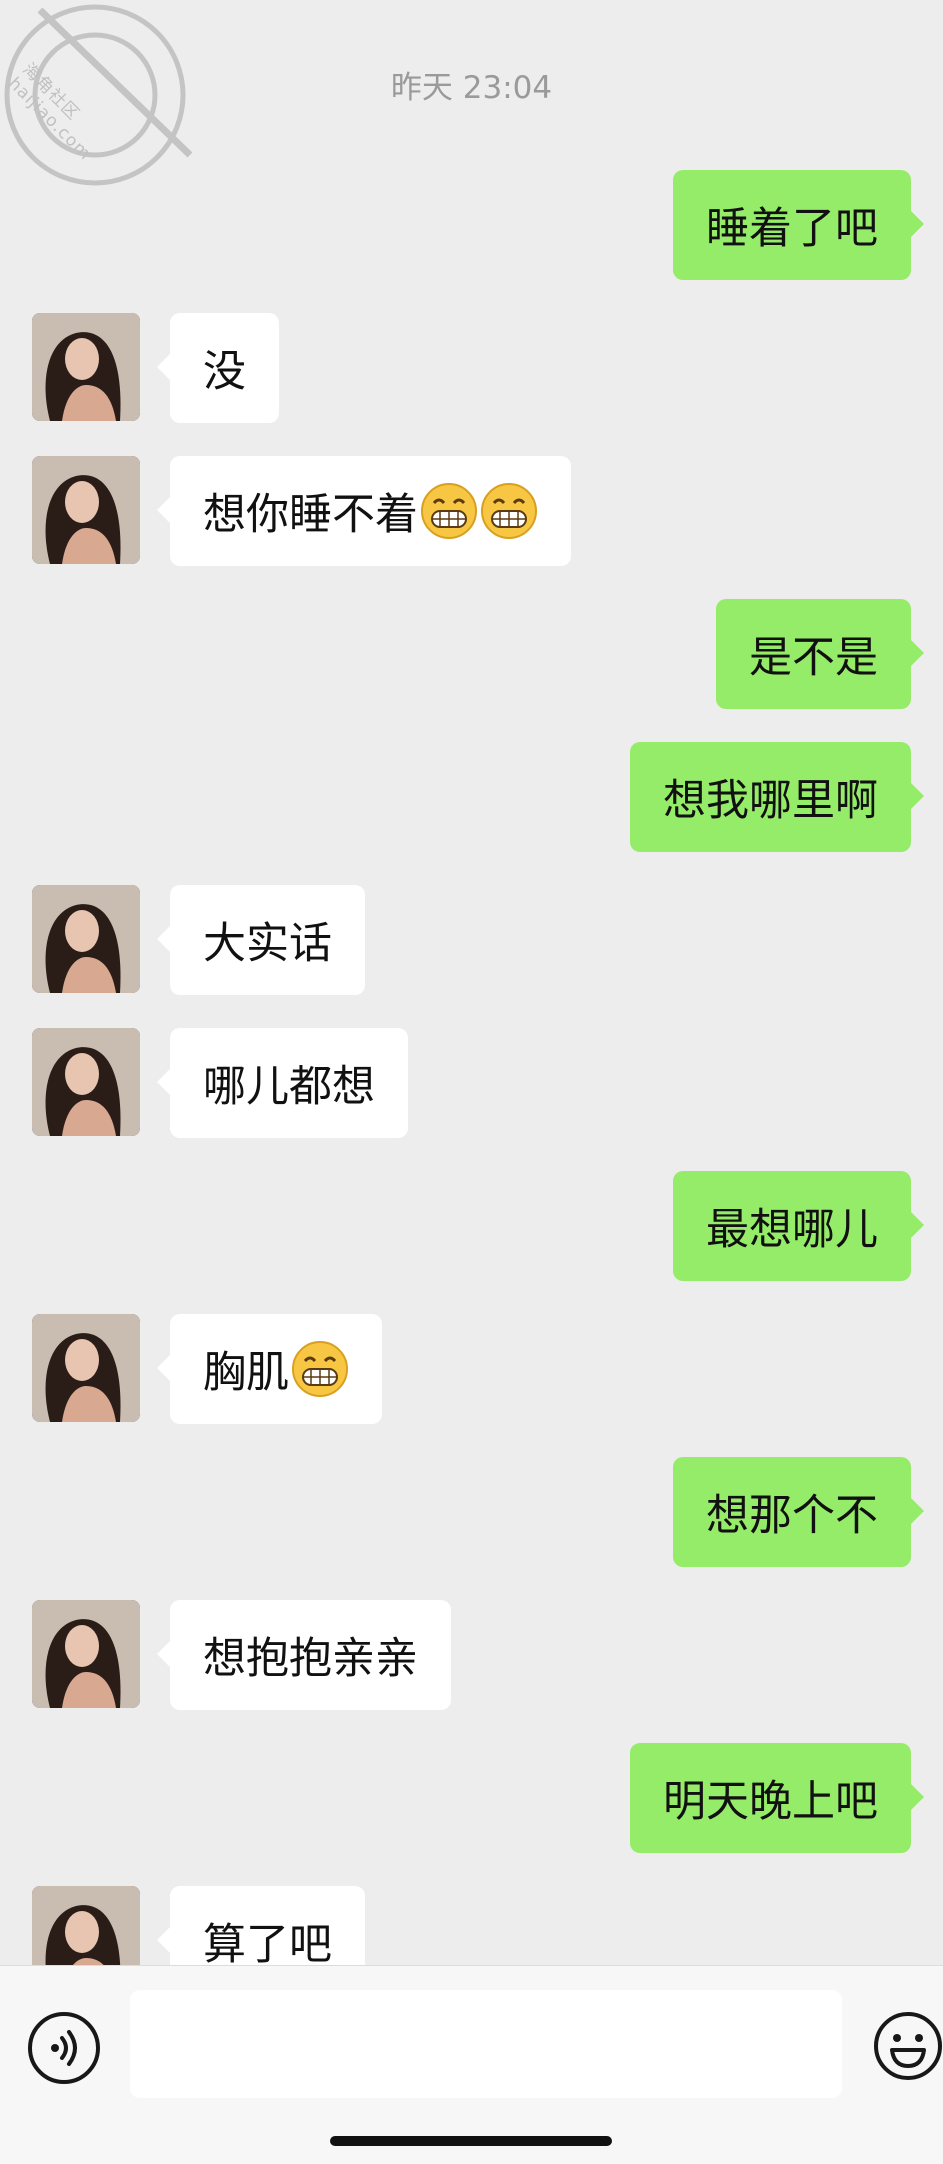 This screenshot has width=943, height=2164. Describe the element at coordinates (310, 1659) in the screenshot. I see `message-text: 想抱抱亲亲` at that location.